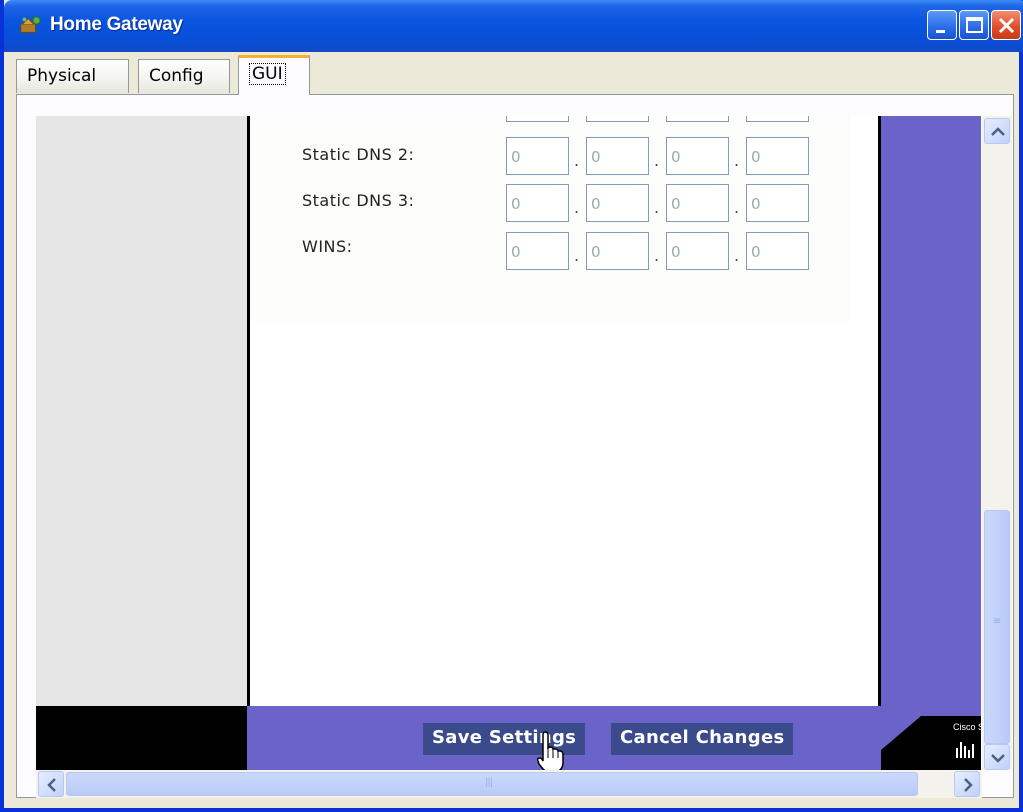 This screenshot has height=812, width=1023. I want to click on horizontal-scroll-thumb: |||, so click(492, 784).